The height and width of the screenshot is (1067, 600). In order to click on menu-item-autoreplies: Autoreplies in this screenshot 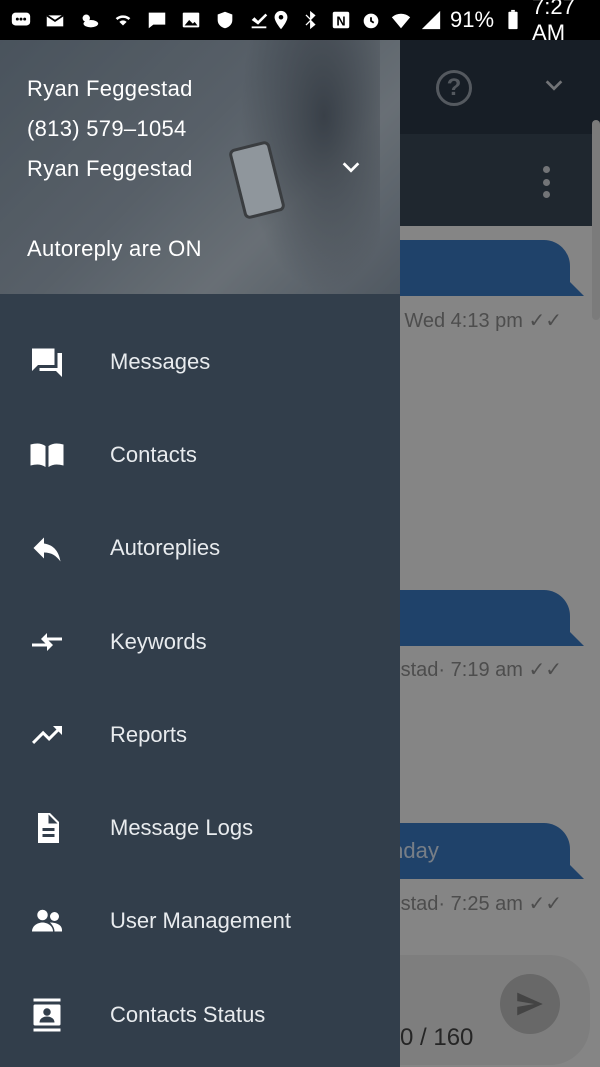, I will do `click(200, 548)`.